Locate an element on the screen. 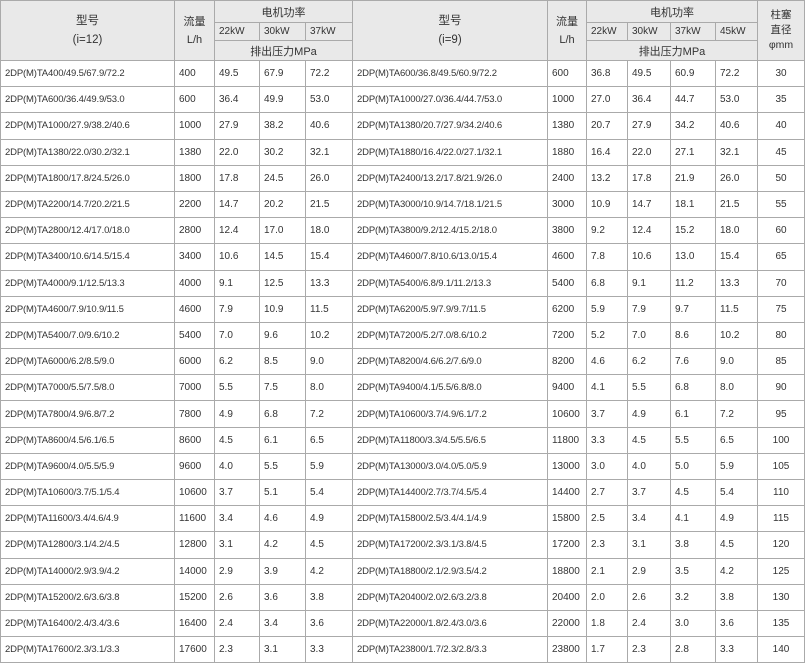  right-pressure-30kw-cell: 6.2 is located at coordinates (649, 362).